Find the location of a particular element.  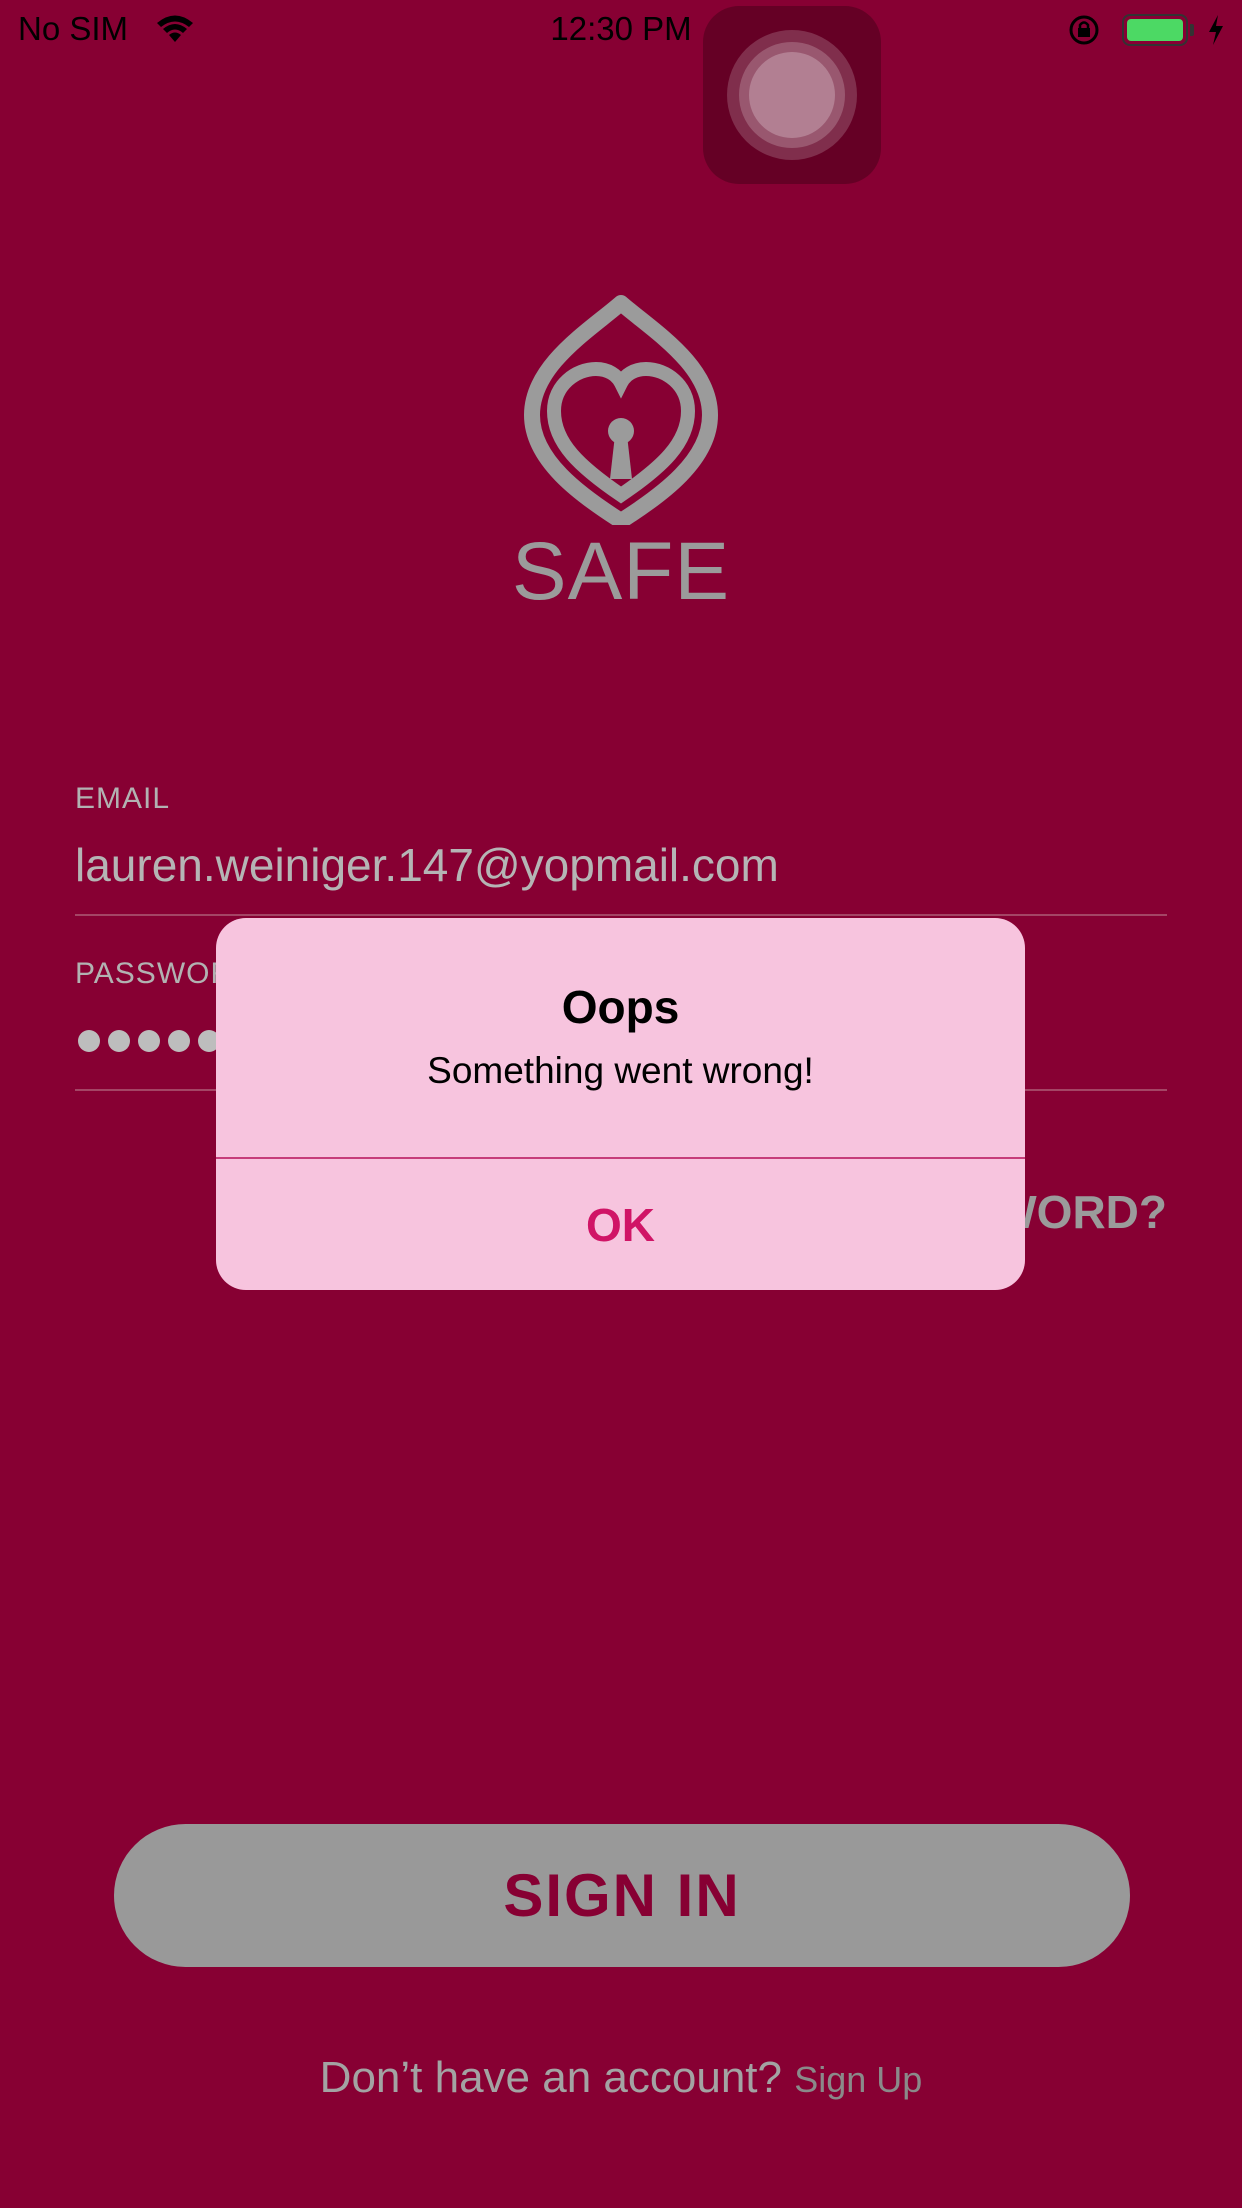

assistive-touch-button is located at coordinates (792, 95).